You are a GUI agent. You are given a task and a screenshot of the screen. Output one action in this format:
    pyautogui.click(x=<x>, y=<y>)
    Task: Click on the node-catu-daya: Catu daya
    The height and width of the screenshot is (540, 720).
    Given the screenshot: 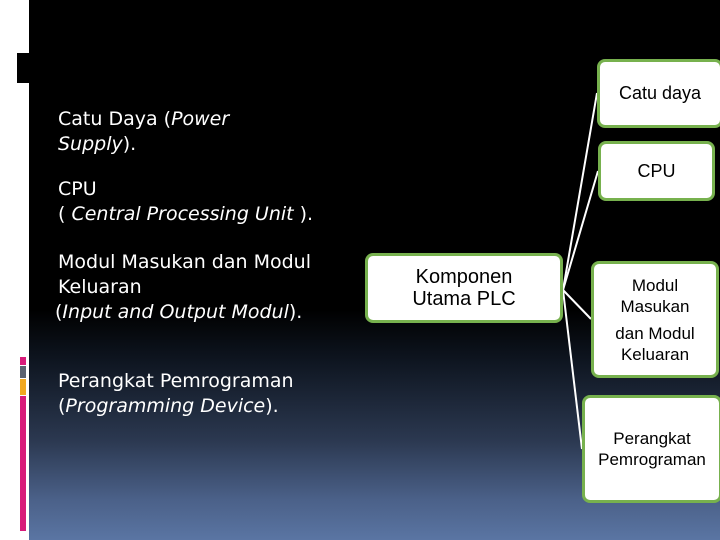 What is the action you would take?
    pyautogui.click(x=658, y=93)
    